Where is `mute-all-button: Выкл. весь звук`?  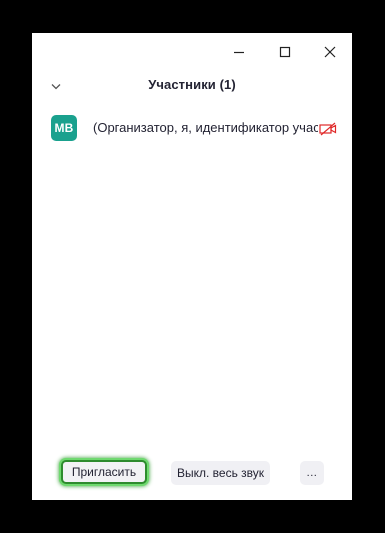
mute-all-button: Выкл. весь звук is located at coordinates (220, 473).